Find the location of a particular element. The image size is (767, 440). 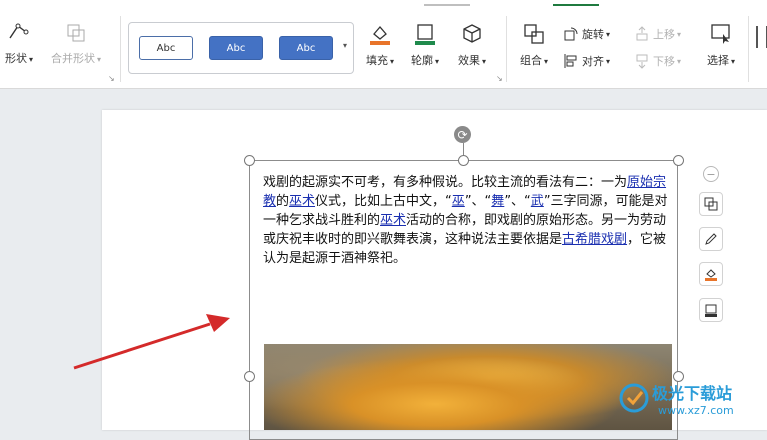

hyperlink: 舞 is located at coordinates (497, 201).